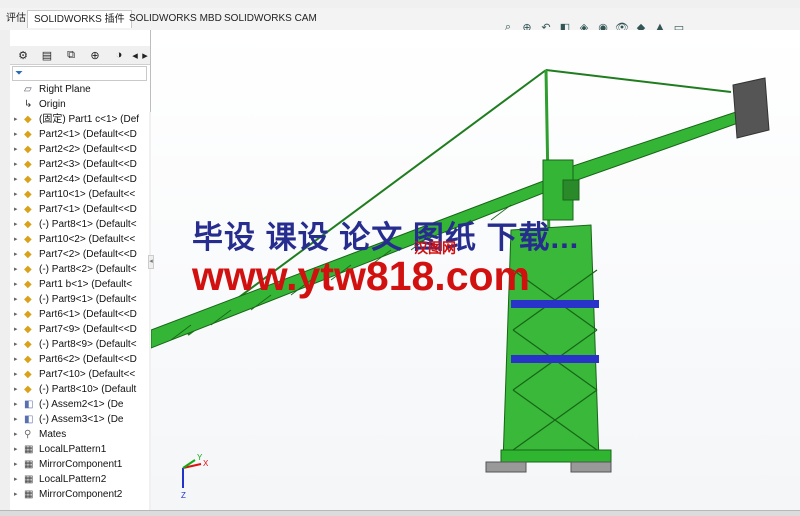  Describe the element at coordinates (71, 55) in the screenshot. I see `configuration-manager-icon: ⧉` at that location.